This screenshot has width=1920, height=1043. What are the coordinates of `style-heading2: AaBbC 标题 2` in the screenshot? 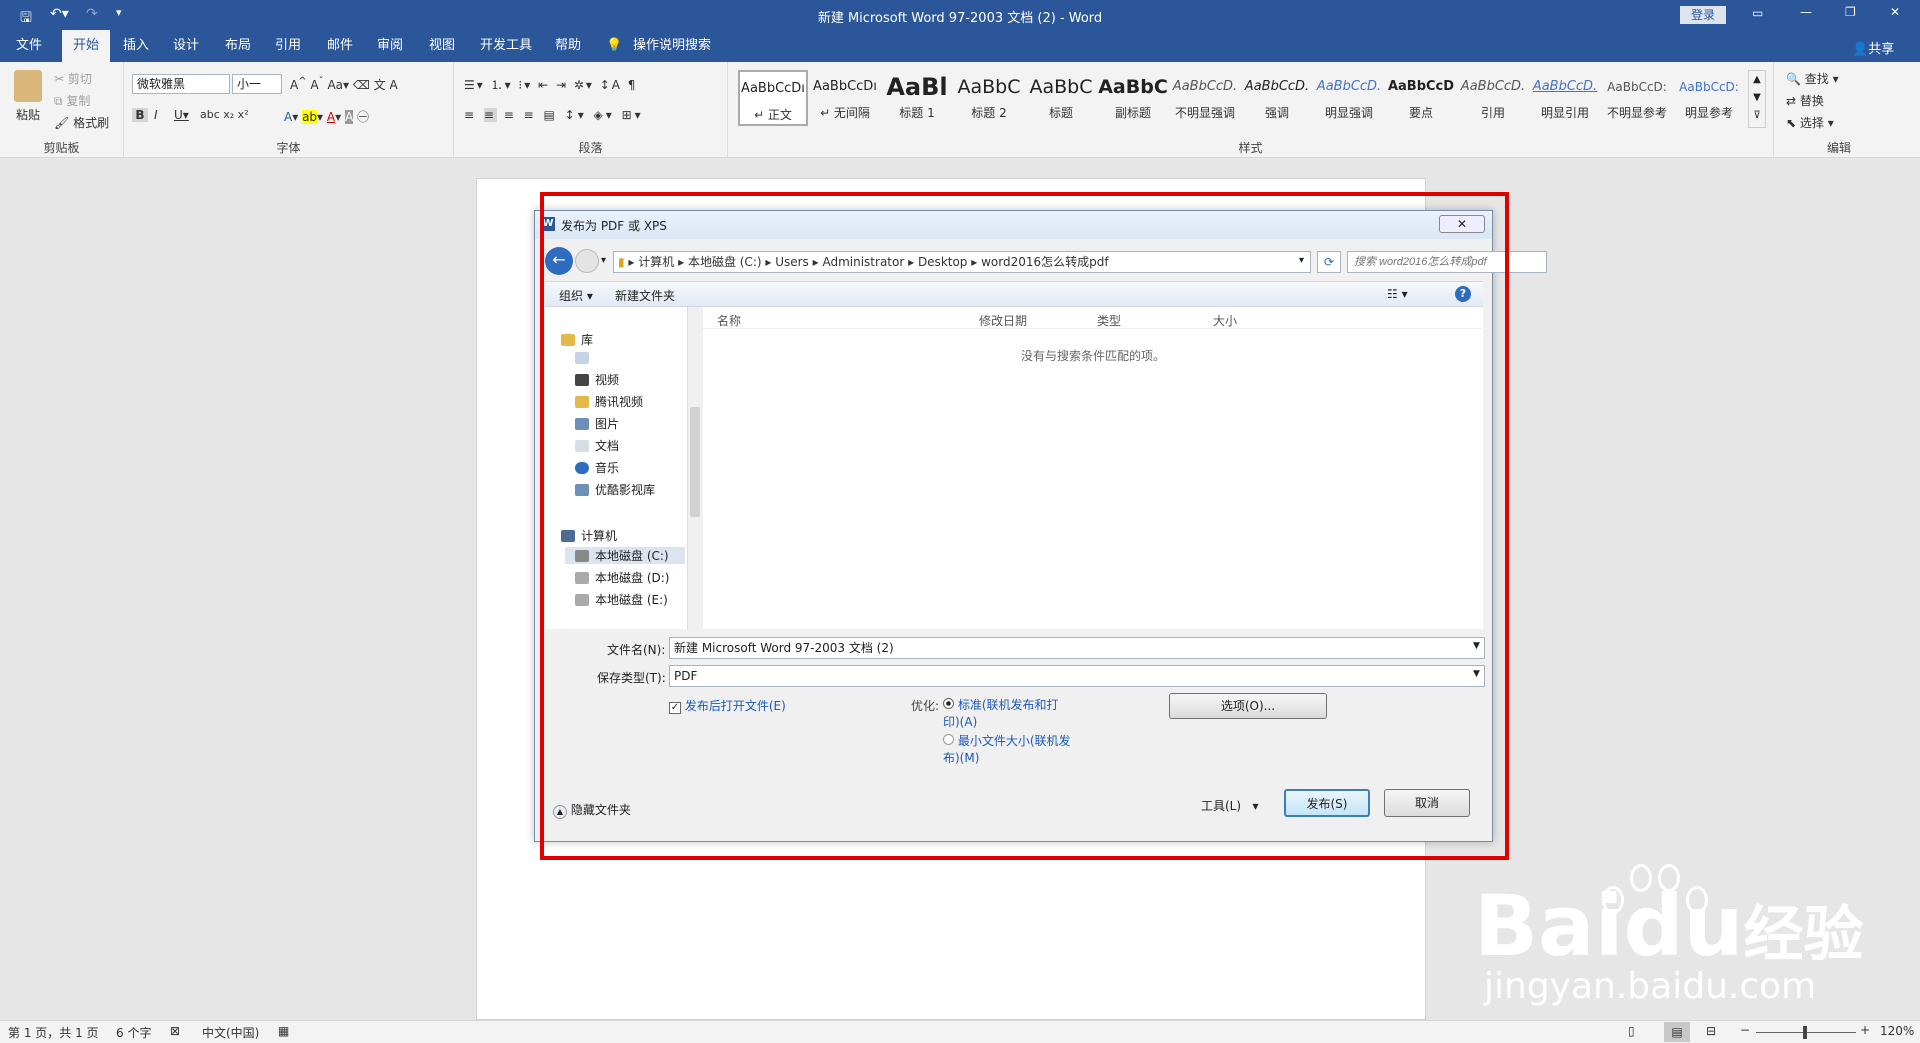 It's located at (989, 98).